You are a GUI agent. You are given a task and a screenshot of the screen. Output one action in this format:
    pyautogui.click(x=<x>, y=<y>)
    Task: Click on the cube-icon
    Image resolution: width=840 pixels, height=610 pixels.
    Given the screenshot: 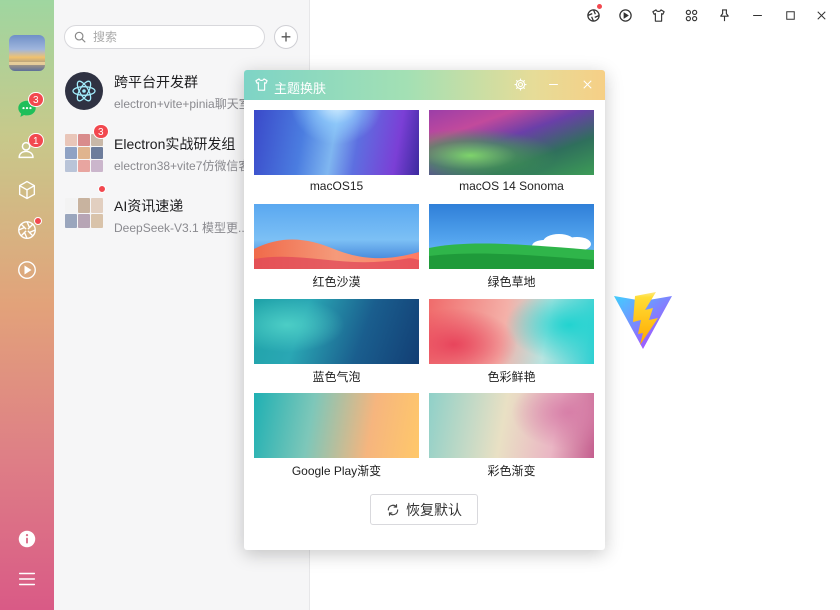 What is the action you would take?
    pyautogui.click(x=27, y=190)
    